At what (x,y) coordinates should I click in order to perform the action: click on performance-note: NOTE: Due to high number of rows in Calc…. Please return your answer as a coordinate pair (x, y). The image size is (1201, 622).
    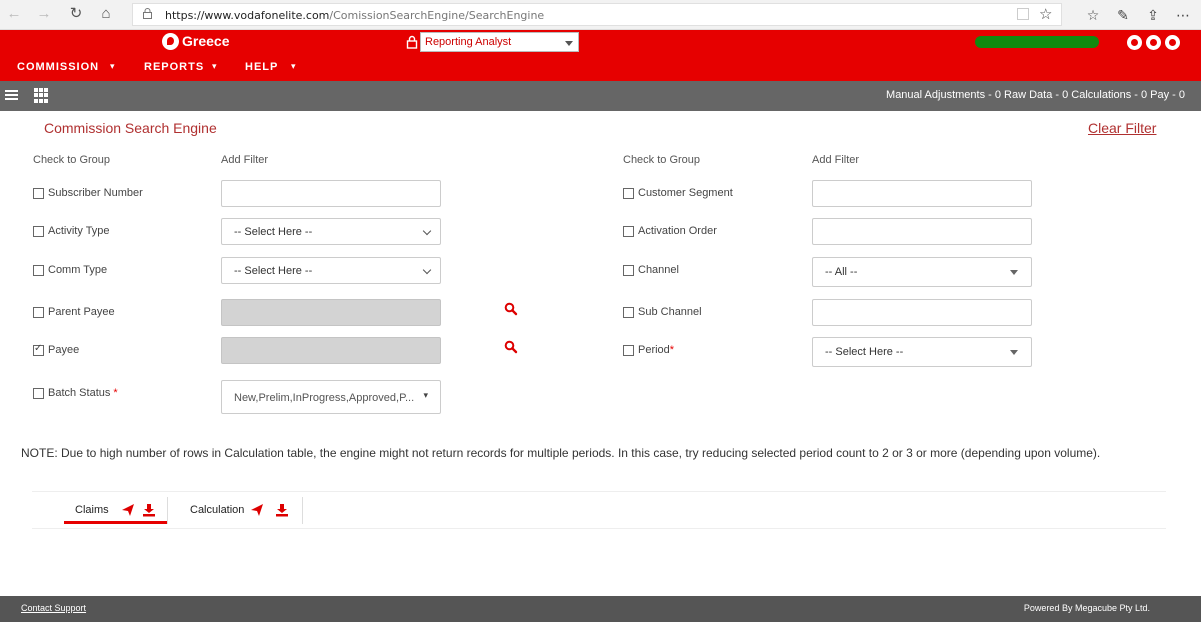
    Looking at the image, I should click on (561, 453).